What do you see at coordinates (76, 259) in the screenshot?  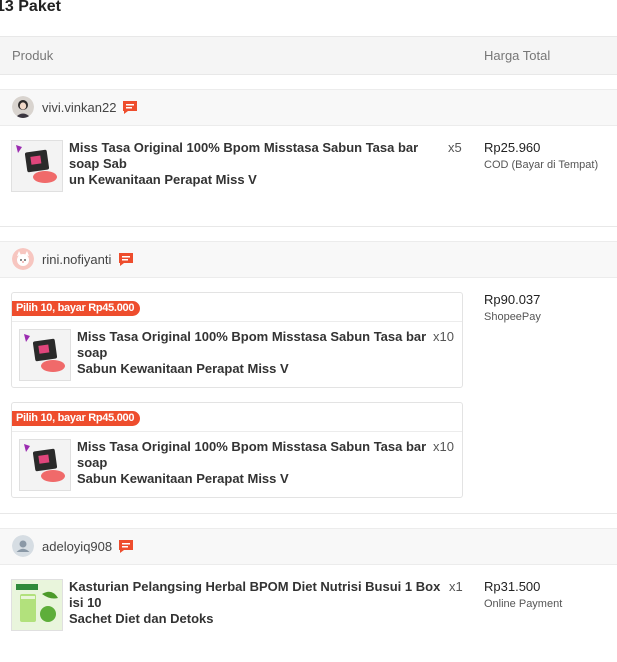 I see `shop-name: rini.nofiyanti` at bounding box center [76, 259].